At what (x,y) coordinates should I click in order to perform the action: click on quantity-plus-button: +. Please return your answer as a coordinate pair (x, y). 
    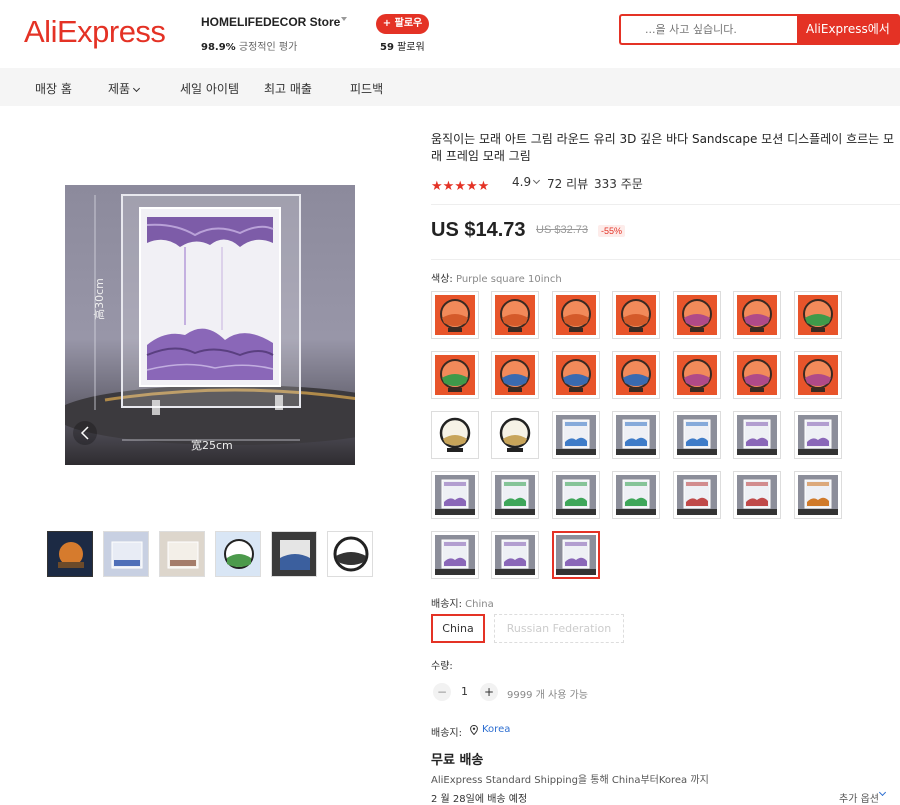
    Looking at the image, I should click on (489, 692).